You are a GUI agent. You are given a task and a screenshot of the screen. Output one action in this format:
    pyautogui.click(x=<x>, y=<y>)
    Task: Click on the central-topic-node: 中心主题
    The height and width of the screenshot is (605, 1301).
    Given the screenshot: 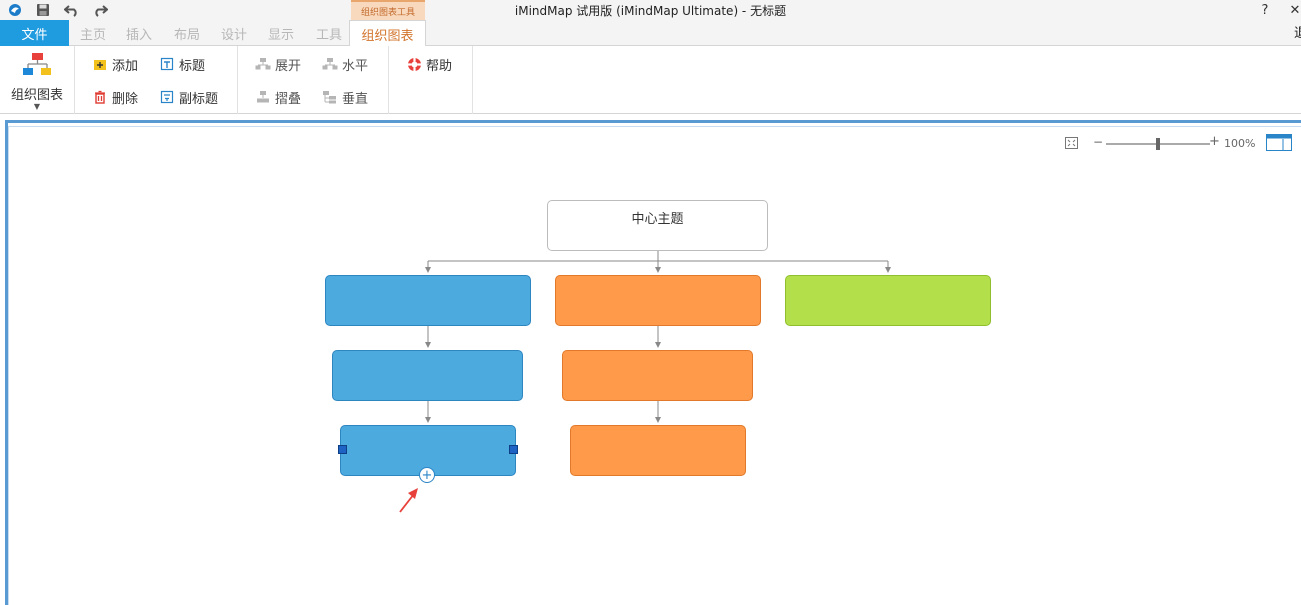 What is the action you would take?
    pyautogui.click(x=657, y=225)
    